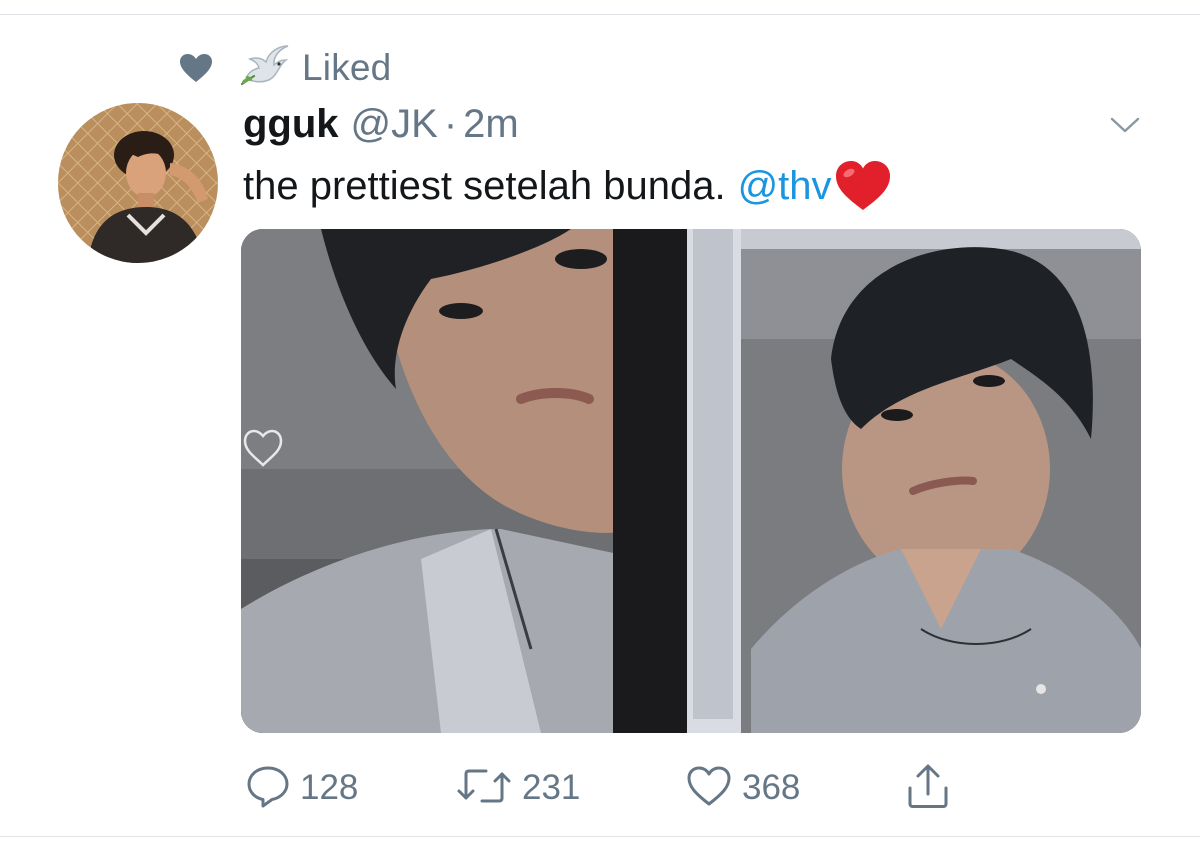  I want to click on social-context: Liked, so click(283, 68).